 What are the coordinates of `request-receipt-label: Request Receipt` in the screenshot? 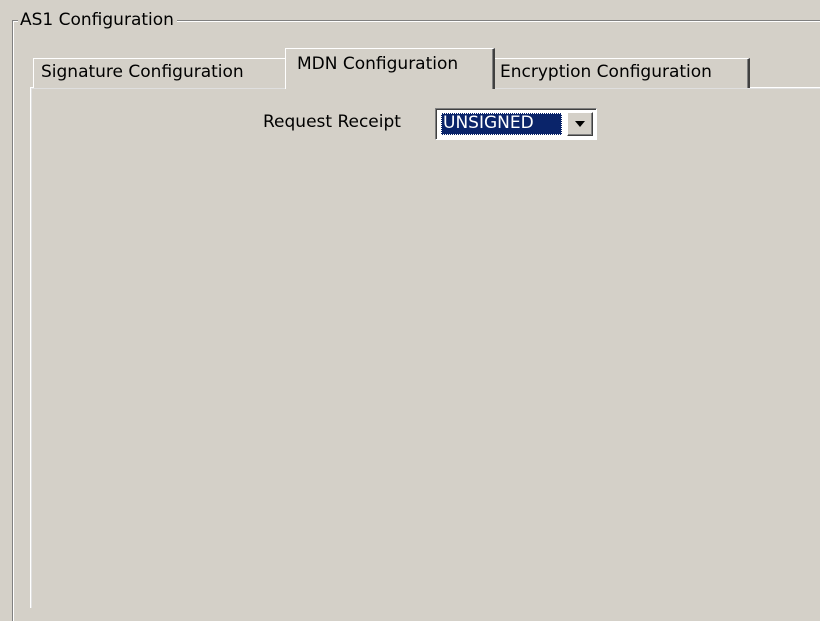 It's located at (332, 122).